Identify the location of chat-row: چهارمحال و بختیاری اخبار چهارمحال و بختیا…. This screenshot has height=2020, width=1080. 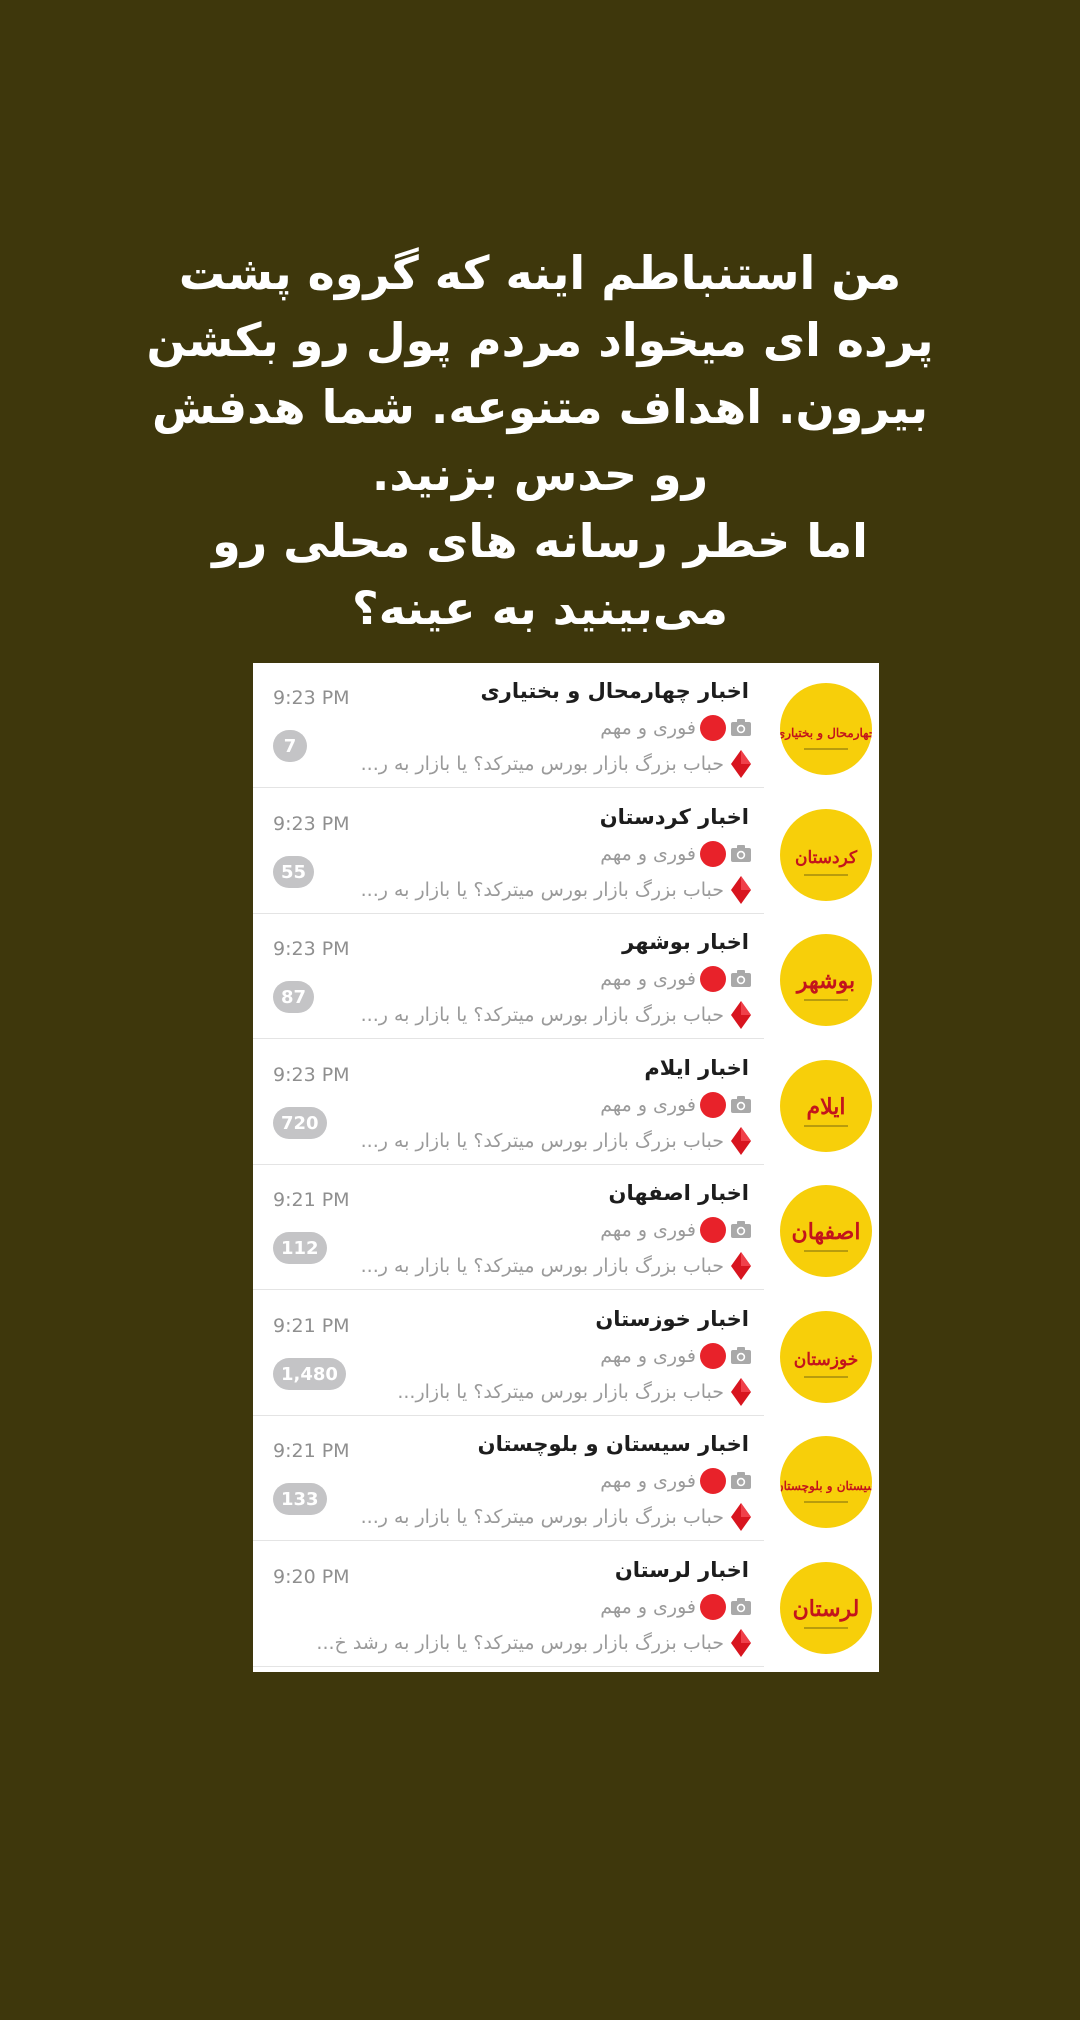
(566, 725).